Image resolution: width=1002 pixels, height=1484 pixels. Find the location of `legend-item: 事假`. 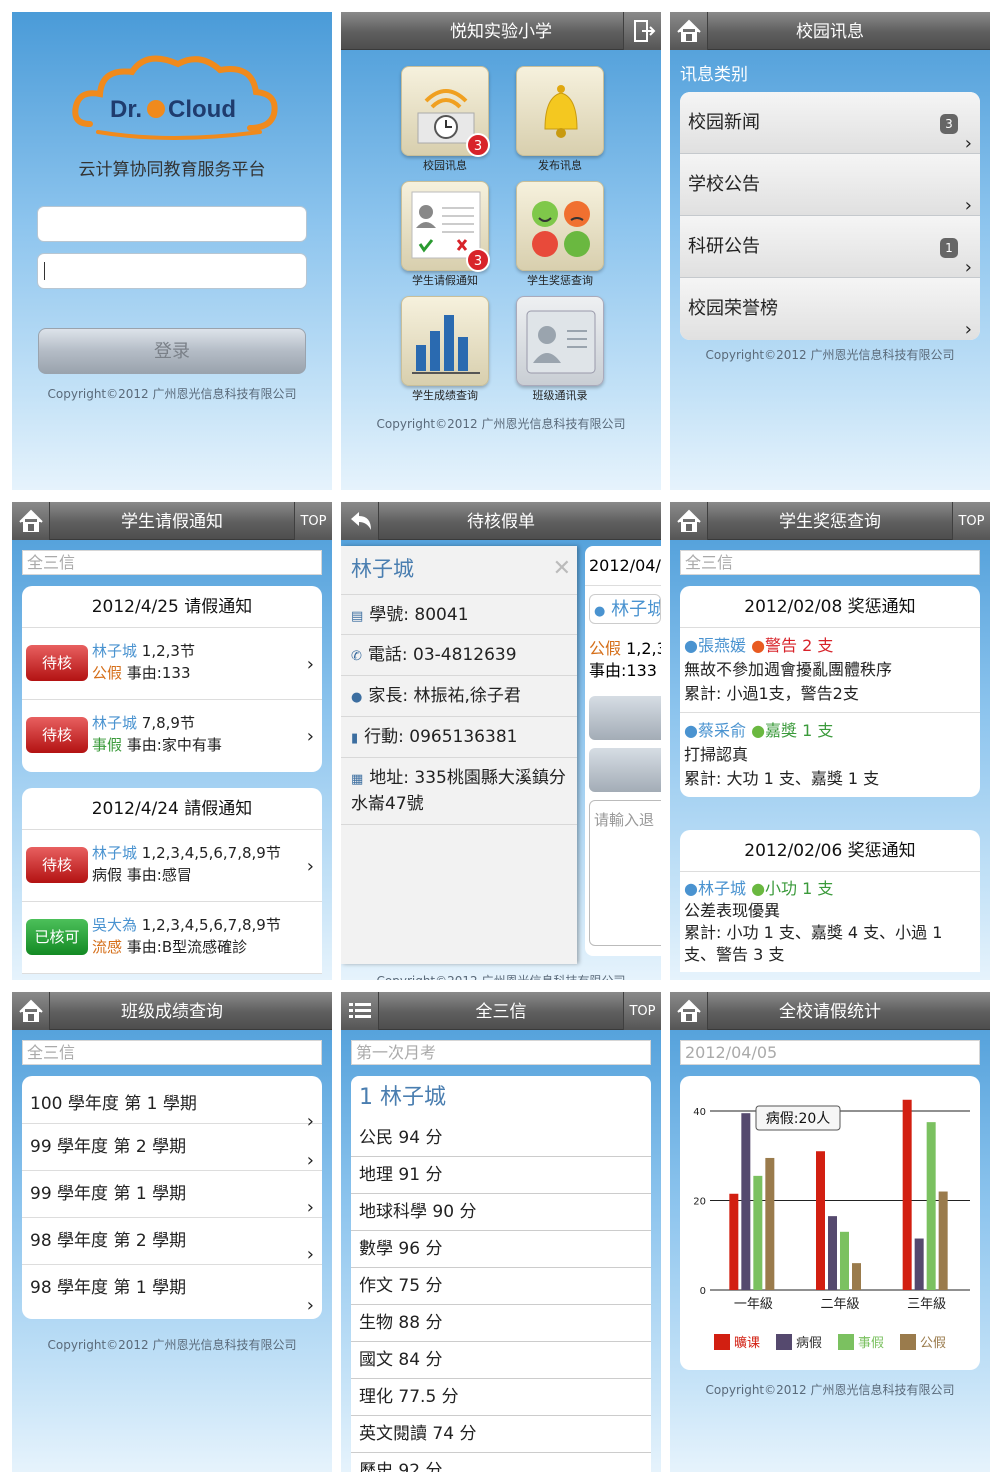

legend-item: 事假 is located at coordinates (861, 1341).